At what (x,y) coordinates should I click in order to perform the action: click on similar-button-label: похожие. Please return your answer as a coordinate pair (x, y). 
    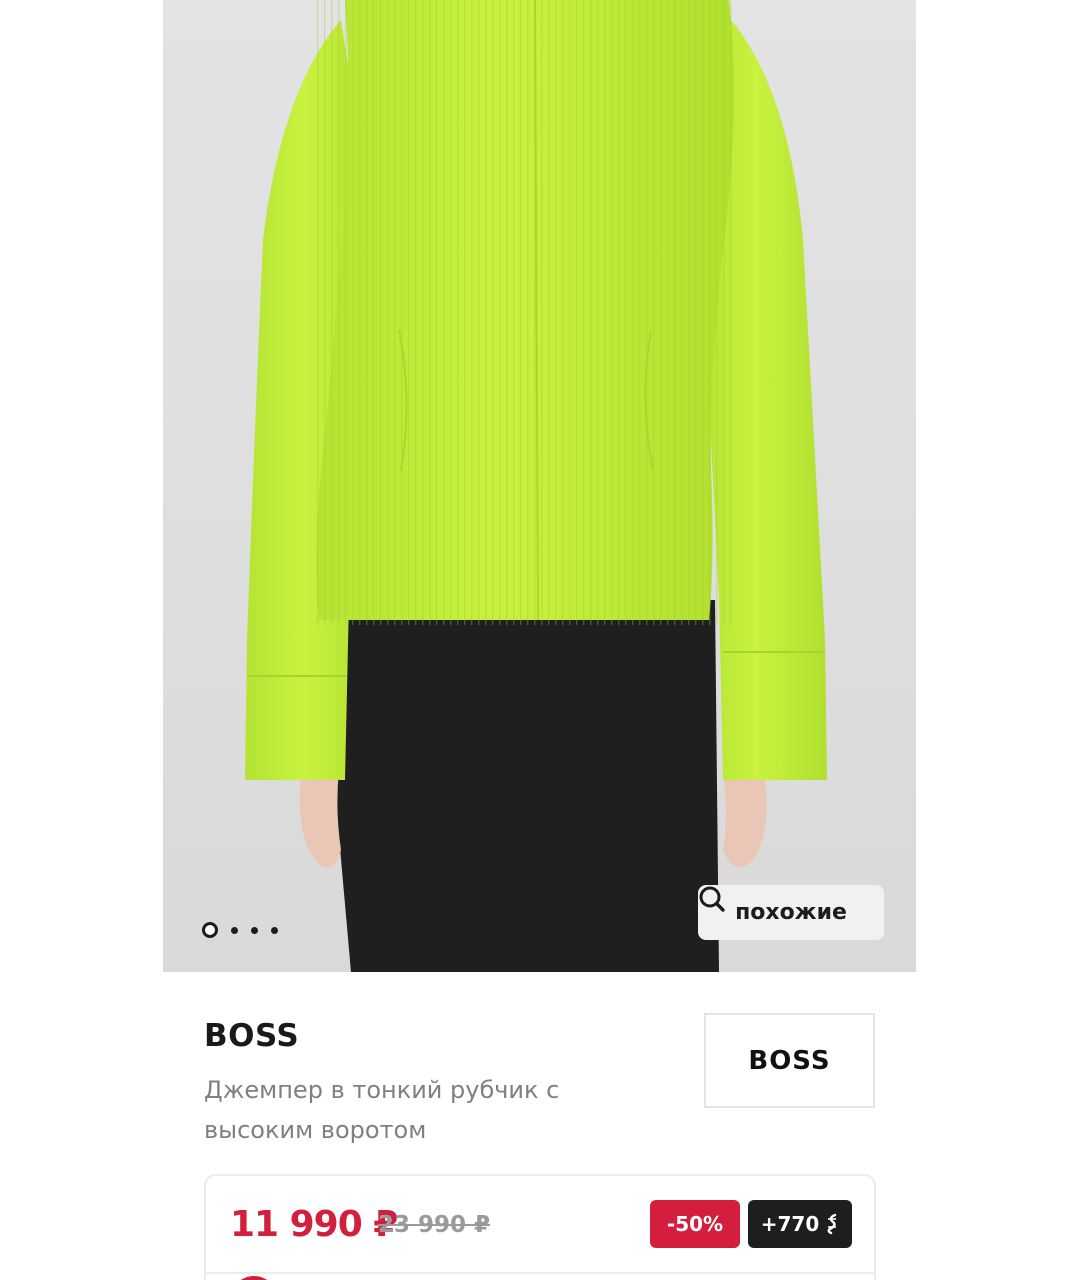
    Looking at the image, I should click on (791, 912).